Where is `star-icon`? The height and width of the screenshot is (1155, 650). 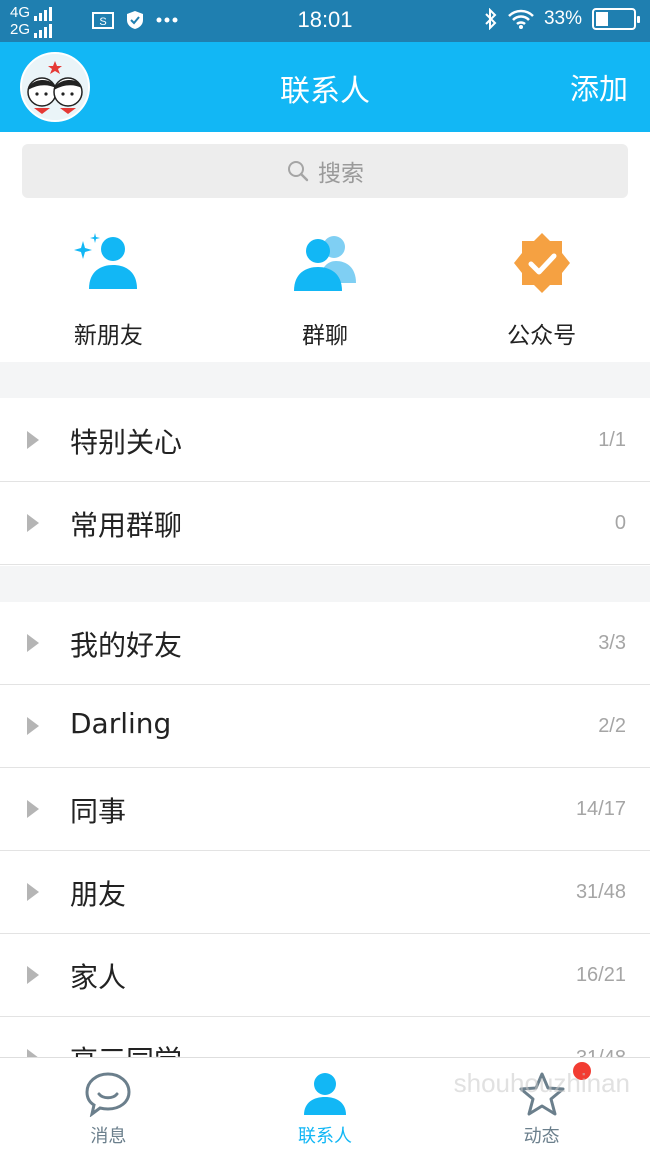 star-icon is located at coordinates (542, 1094).